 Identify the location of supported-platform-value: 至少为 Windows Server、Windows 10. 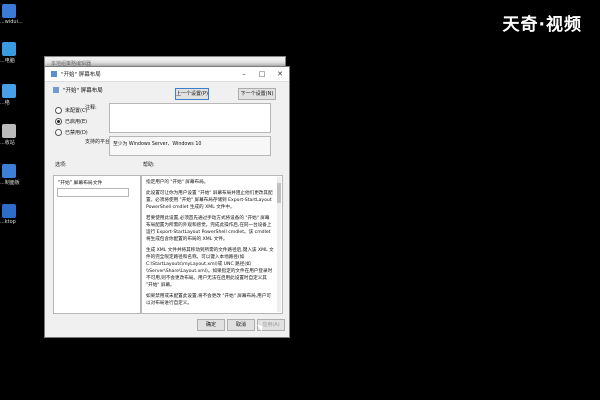
(157, 144).